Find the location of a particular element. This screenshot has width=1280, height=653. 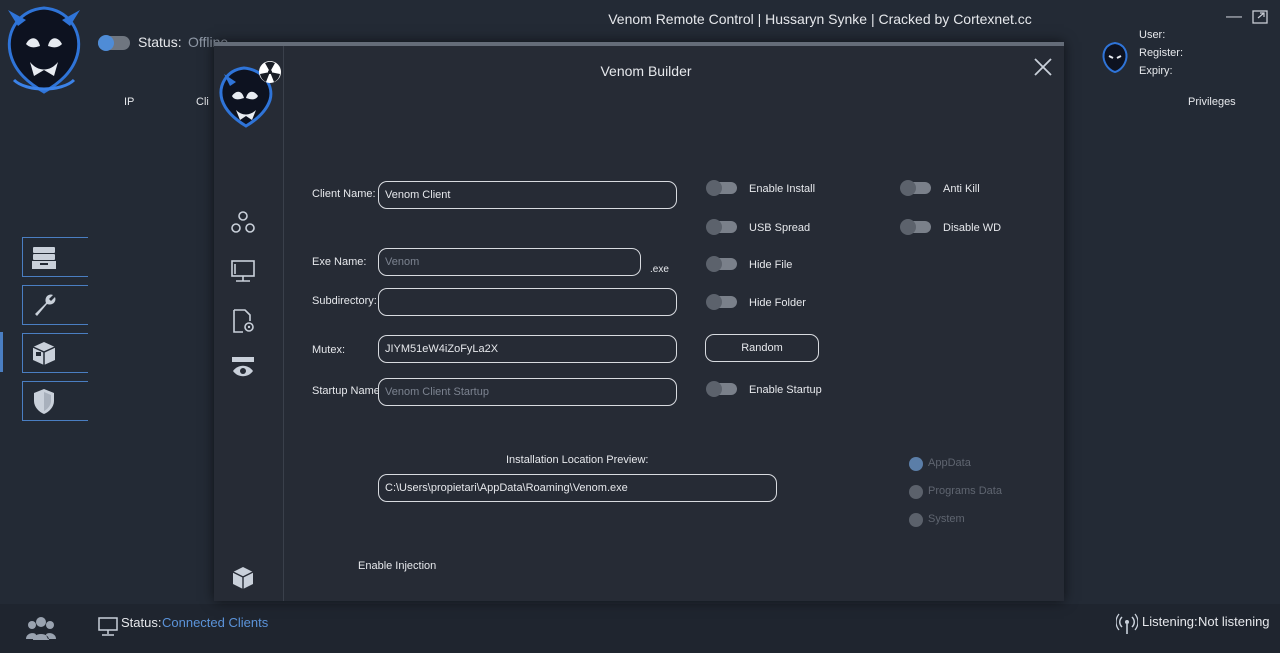

sidebar-active-indicator is located at coordinates (1, 352).